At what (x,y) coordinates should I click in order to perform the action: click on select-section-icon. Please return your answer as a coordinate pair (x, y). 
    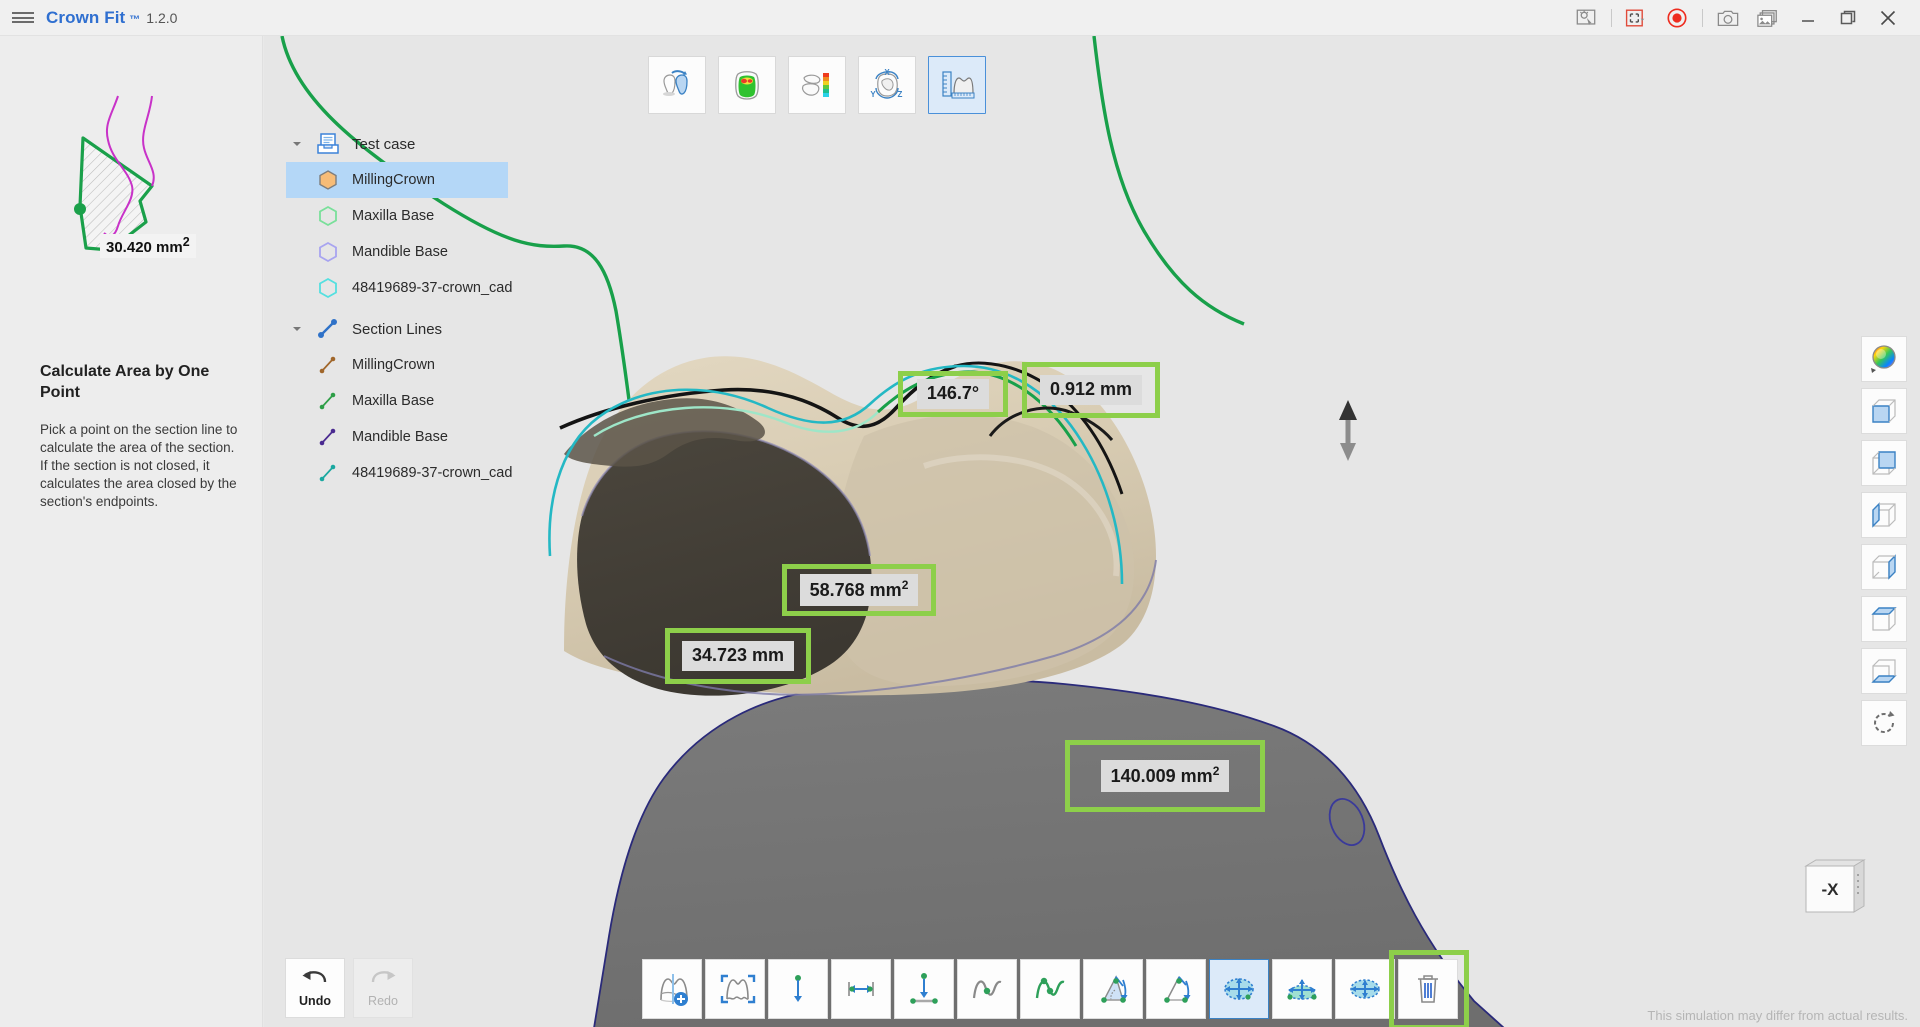
    Looking at the image, I should click on (735, 989).